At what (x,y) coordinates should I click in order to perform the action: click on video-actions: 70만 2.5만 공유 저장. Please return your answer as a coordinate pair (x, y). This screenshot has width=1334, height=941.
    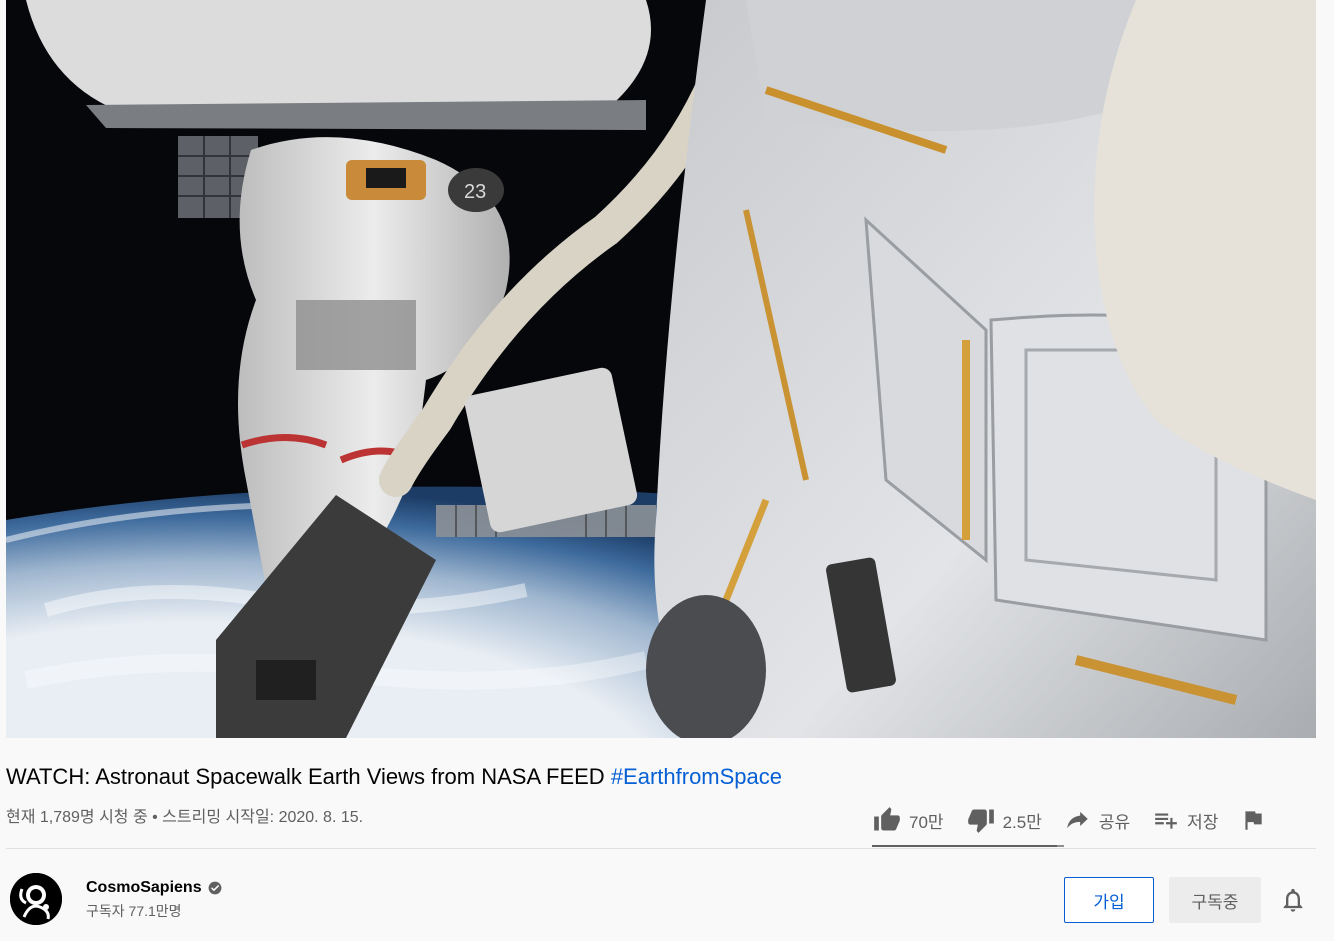
    Looking at the image, I should click on (1072, 820).